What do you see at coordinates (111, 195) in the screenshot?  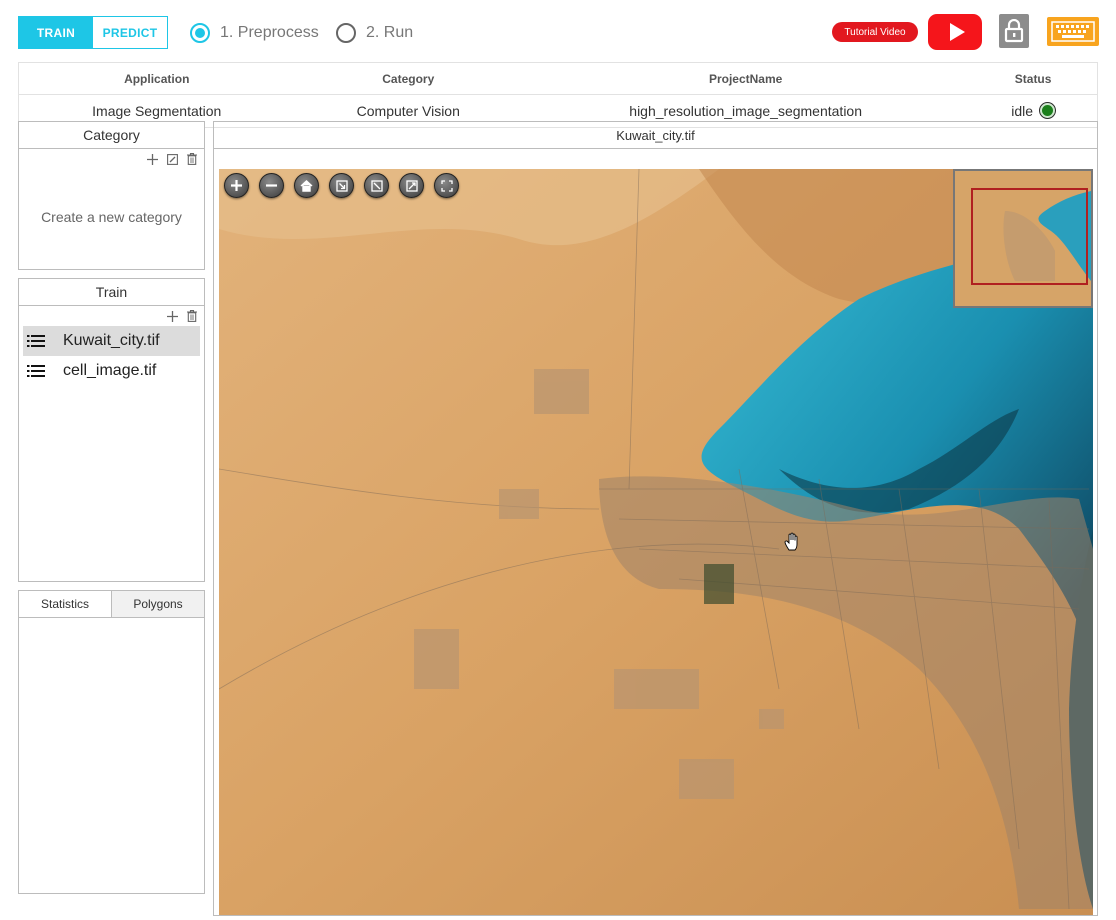 I see `category-panel: Category Create a new category` at bounding box center [111, 195].